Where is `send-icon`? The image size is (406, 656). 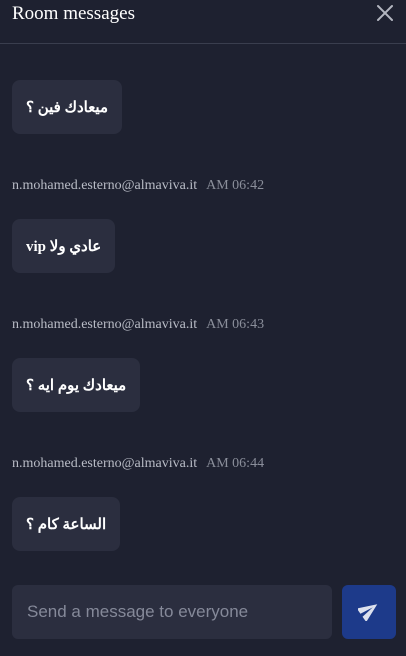 send-icon is located at coordinates (368, 612).